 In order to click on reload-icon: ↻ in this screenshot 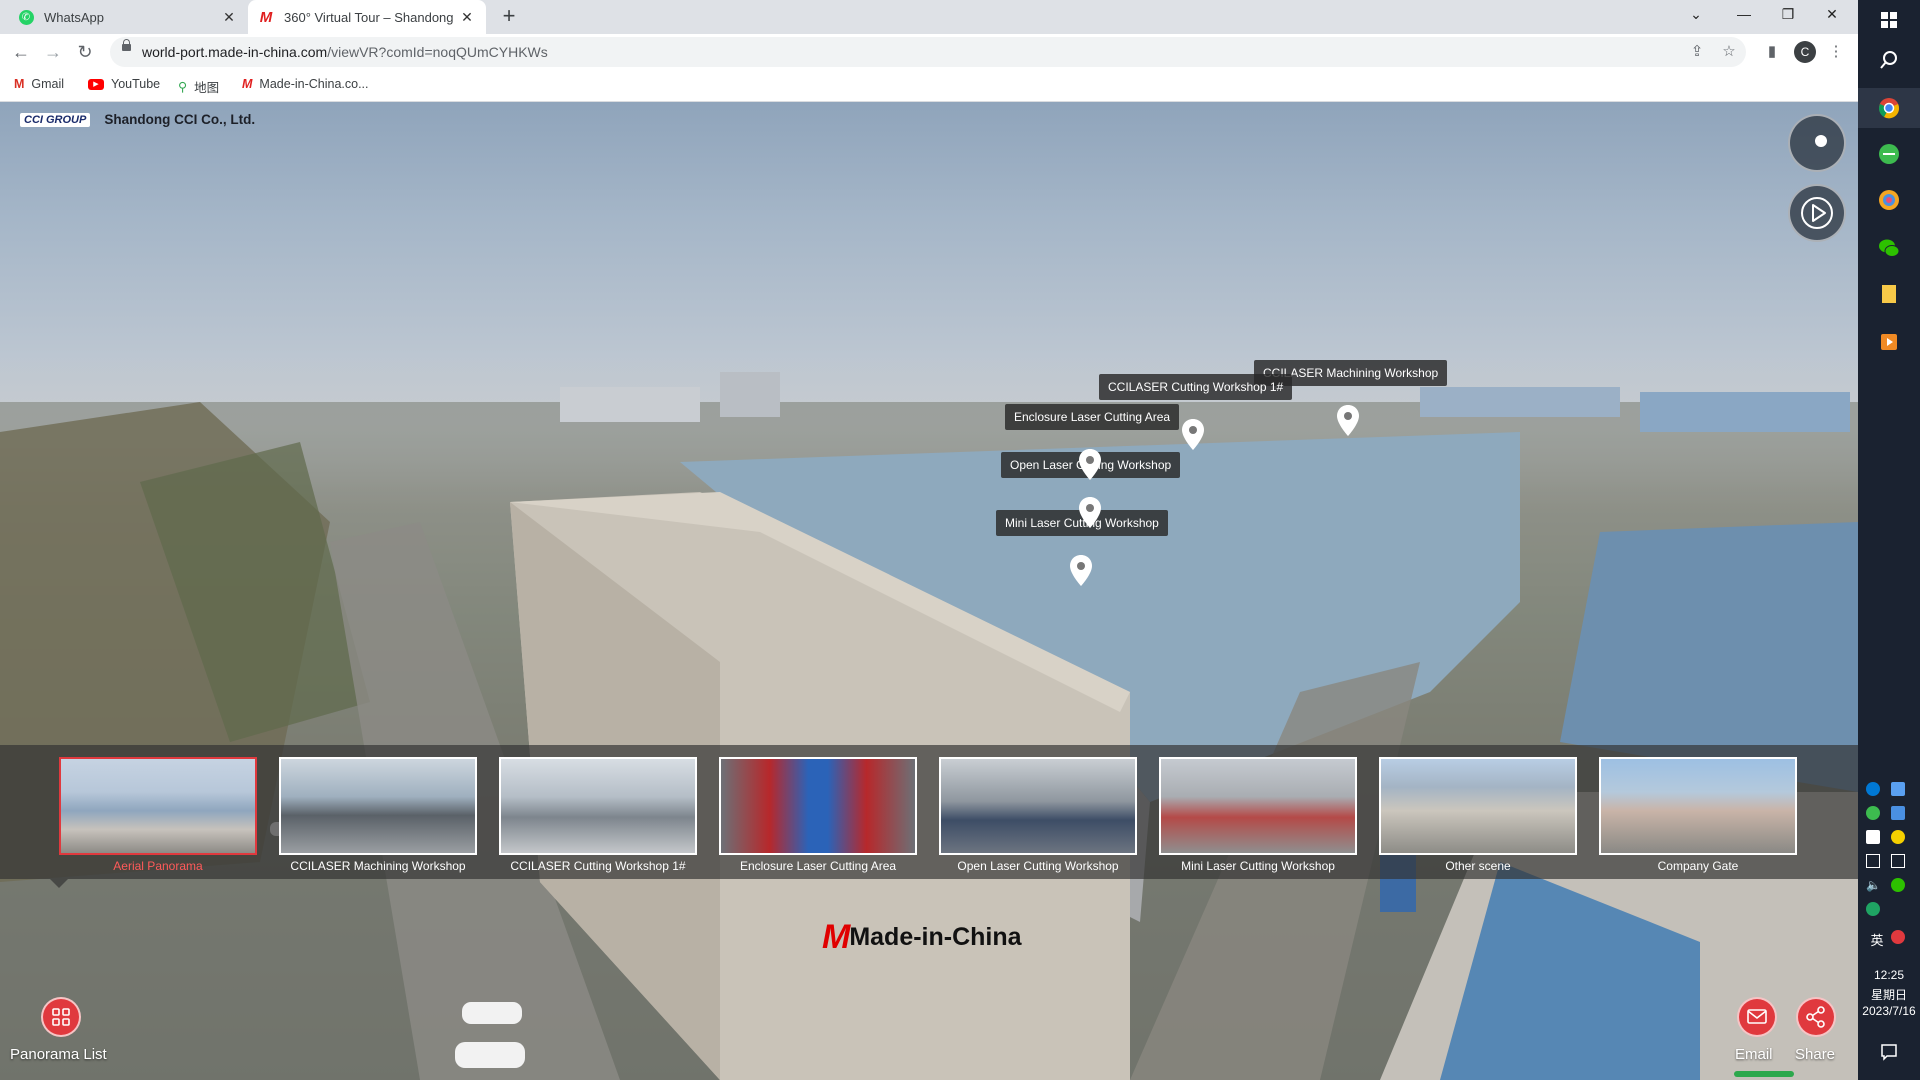, I will do `click(85, 52)`.